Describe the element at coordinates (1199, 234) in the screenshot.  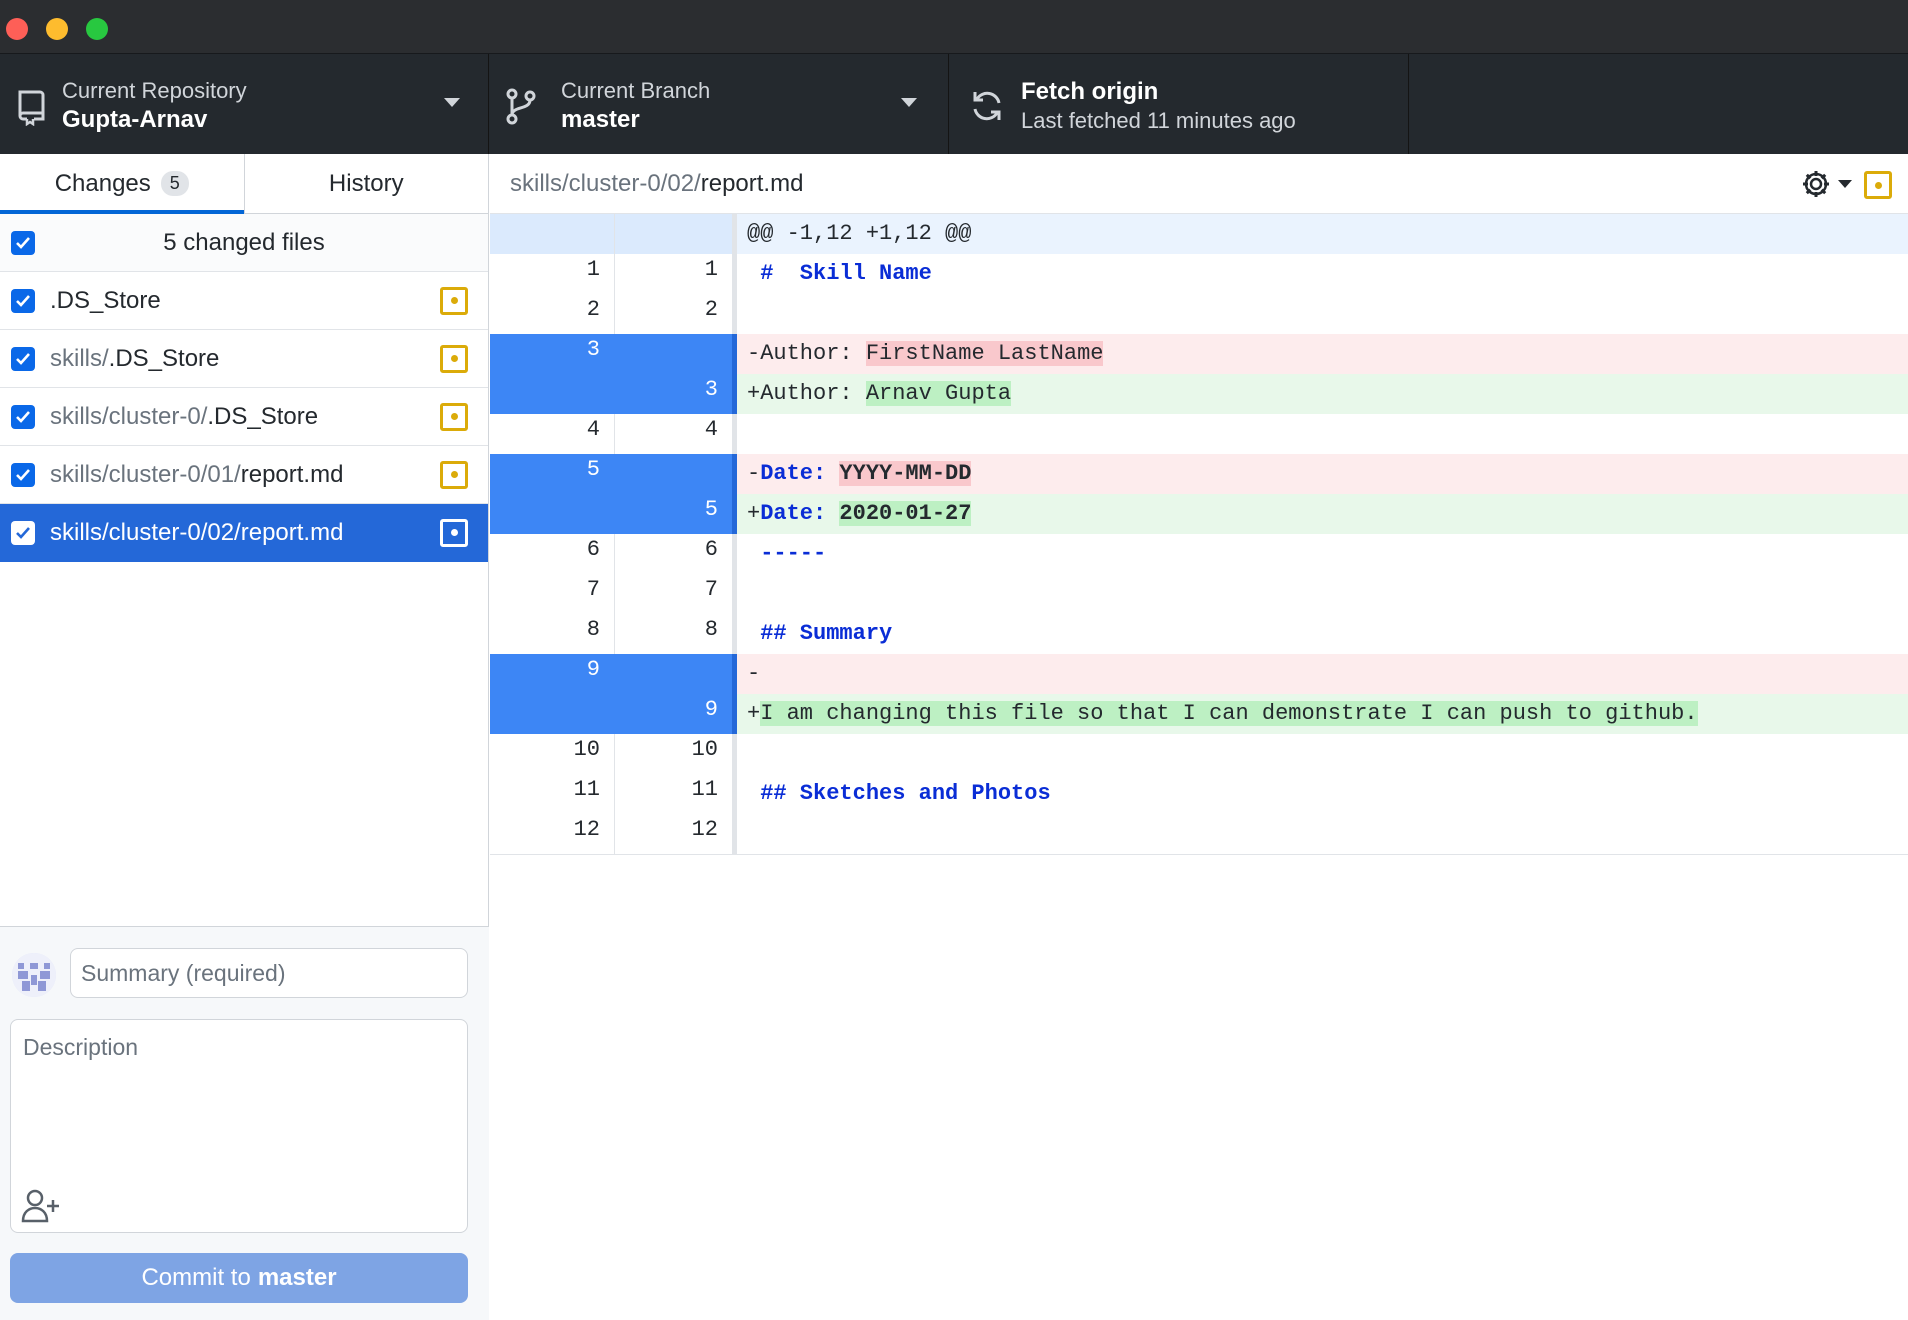
I see `hunk-header: @@ -1,12 +1,12 @@` at that location.